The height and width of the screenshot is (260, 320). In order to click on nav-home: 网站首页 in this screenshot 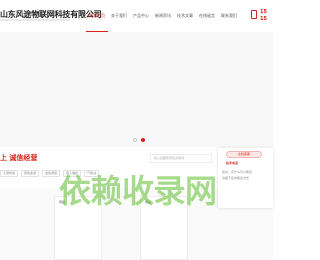, I will do `click(97, 16)`.